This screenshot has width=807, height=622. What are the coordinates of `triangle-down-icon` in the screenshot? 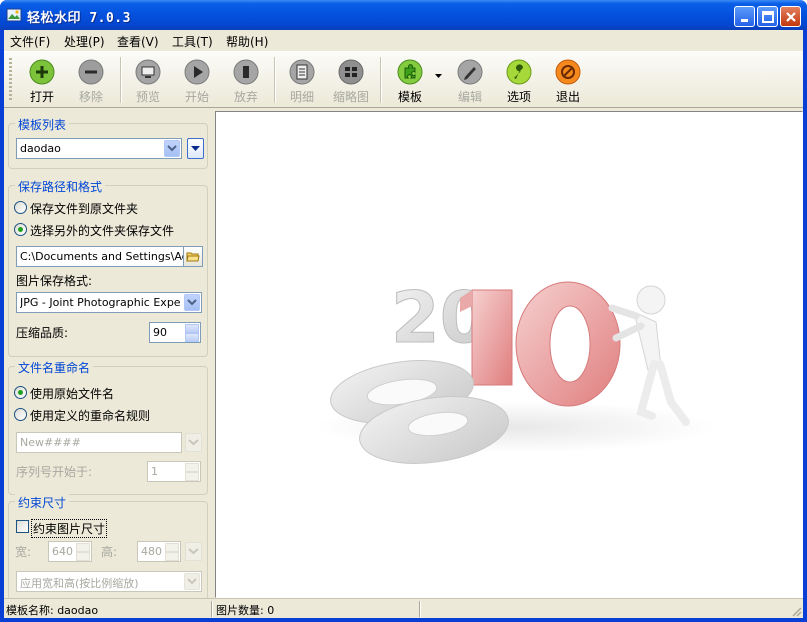 It's located at (195, 148).